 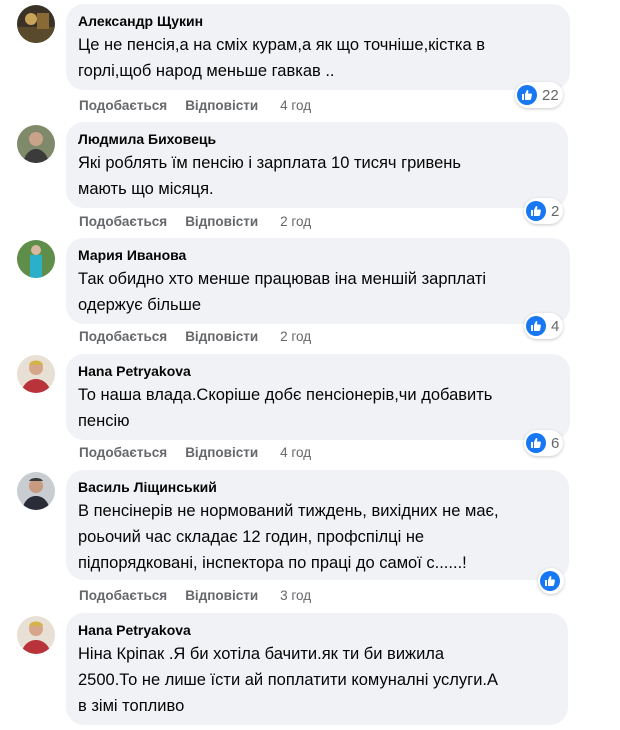 I want to click on comment-line: в зімі топливо, so click(x=131, y=706).